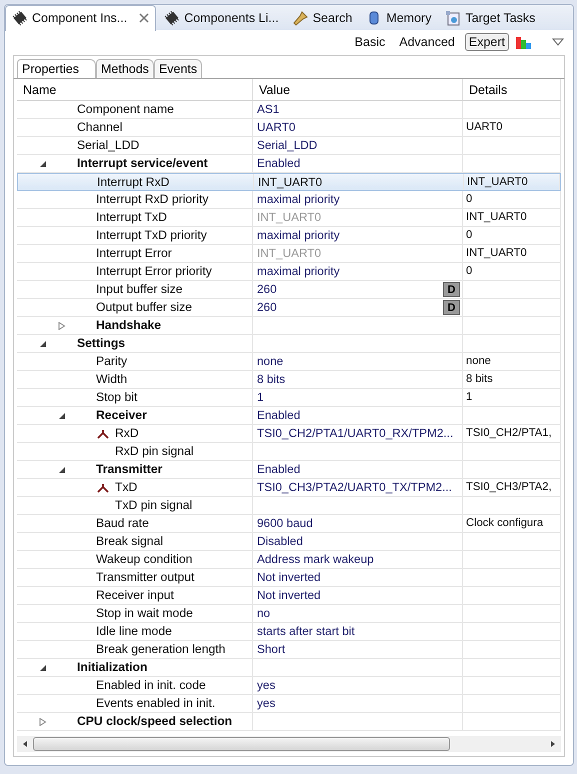  I want to click on mode-button: Expert, so click(486, 42).